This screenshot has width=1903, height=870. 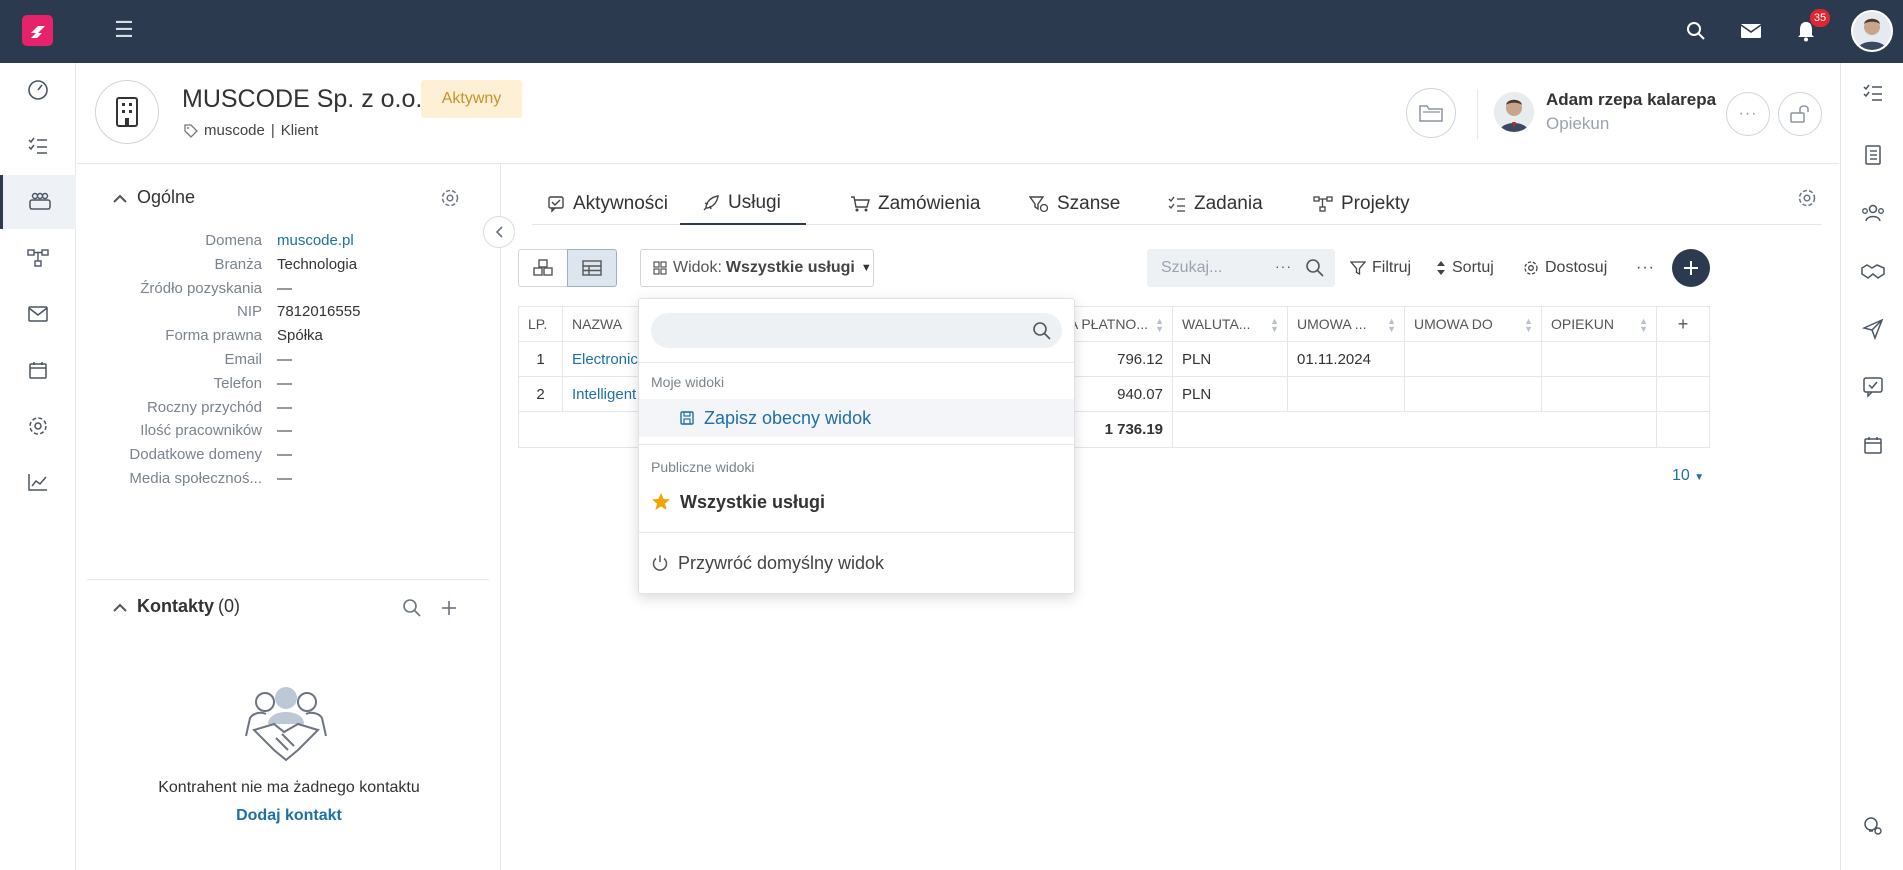 What do you see at coordinates (1800, 114) in the screenshot?
I see `unlock-button` at bounding box center [1800, 114].